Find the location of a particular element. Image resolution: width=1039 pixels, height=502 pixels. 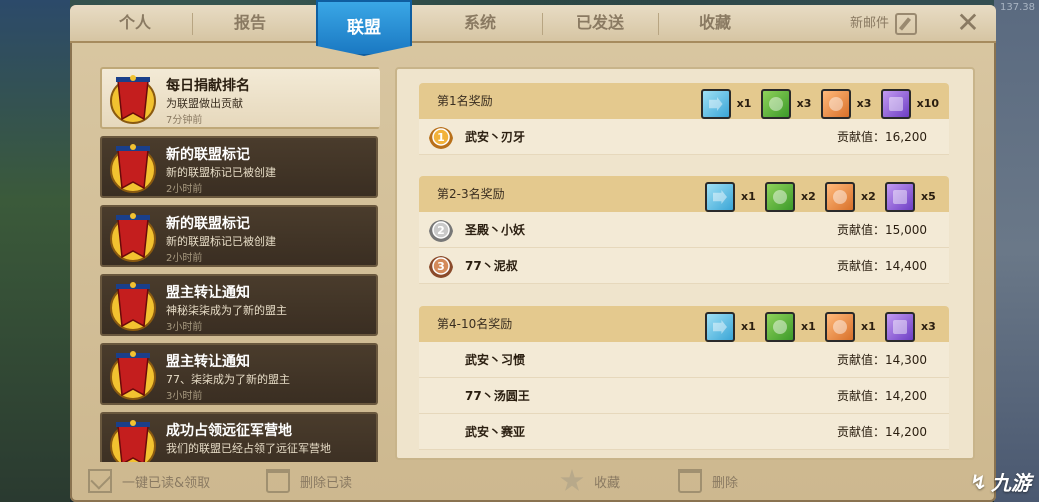

watermark: ↯ 九游 is located at coordinates (1000, 481).